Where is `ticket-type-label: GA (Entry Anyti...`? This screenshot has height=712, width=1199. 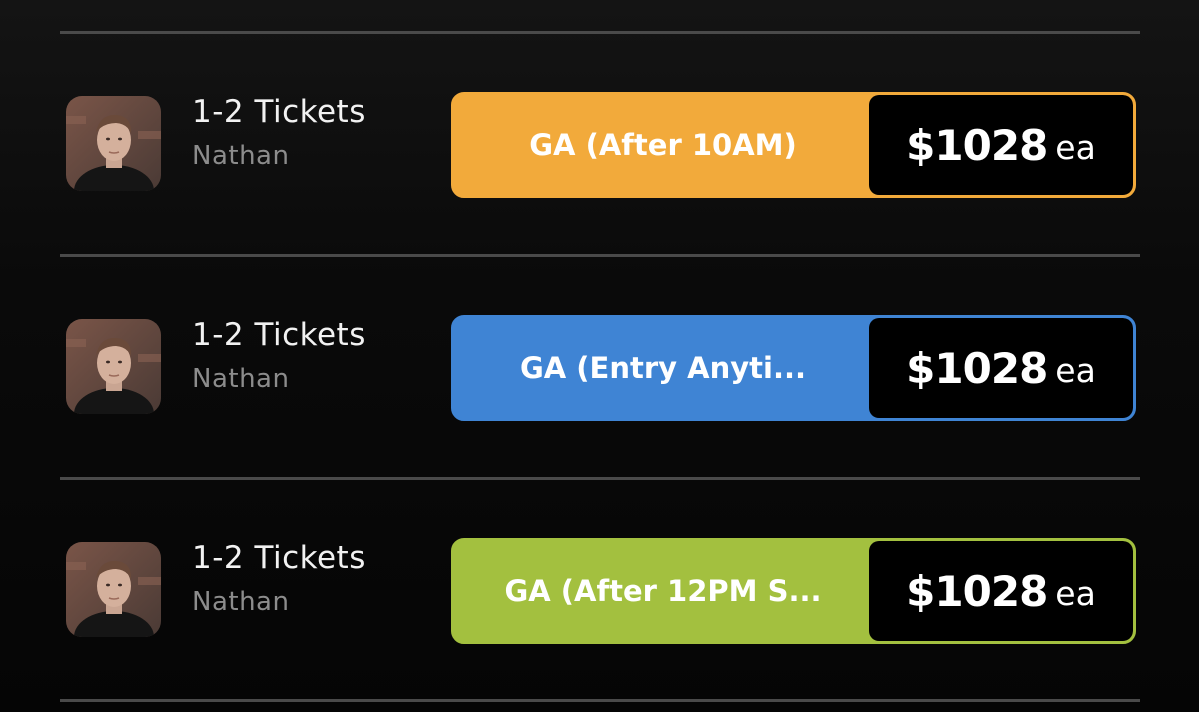 ticket-type-label: GA (Entry Anyti... is located at coordinates (663, 368).